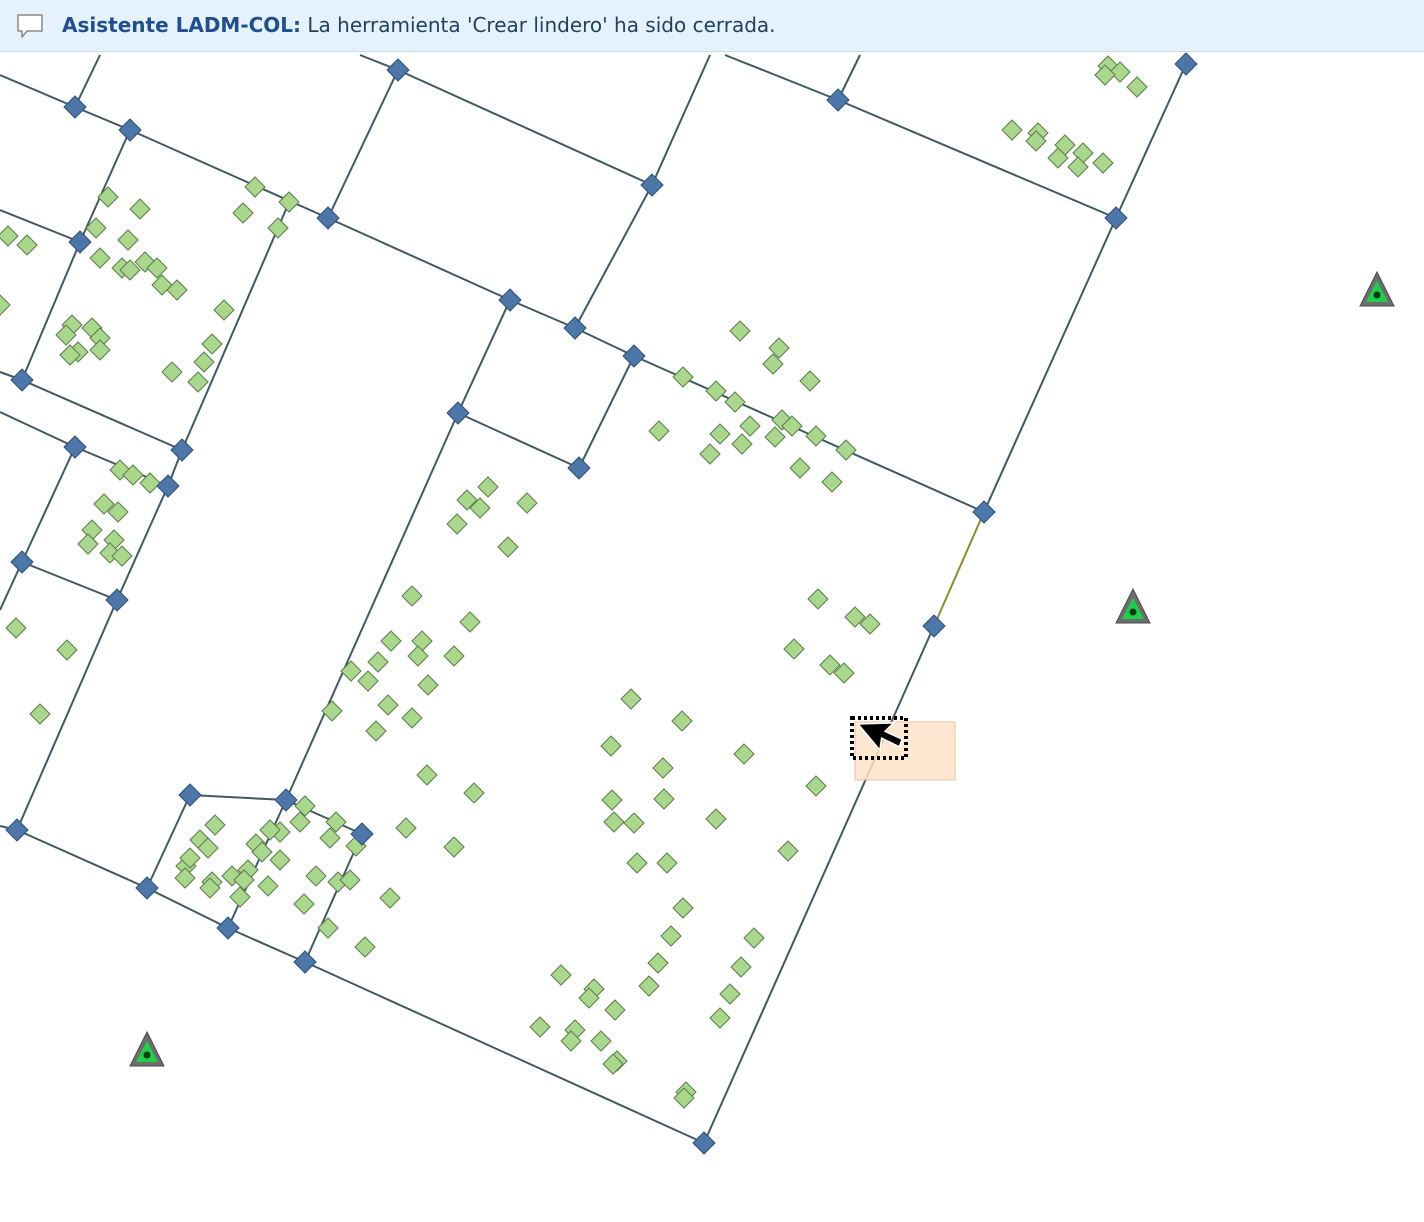  I want to click on selected-boundary-segment, so click(959, 569).